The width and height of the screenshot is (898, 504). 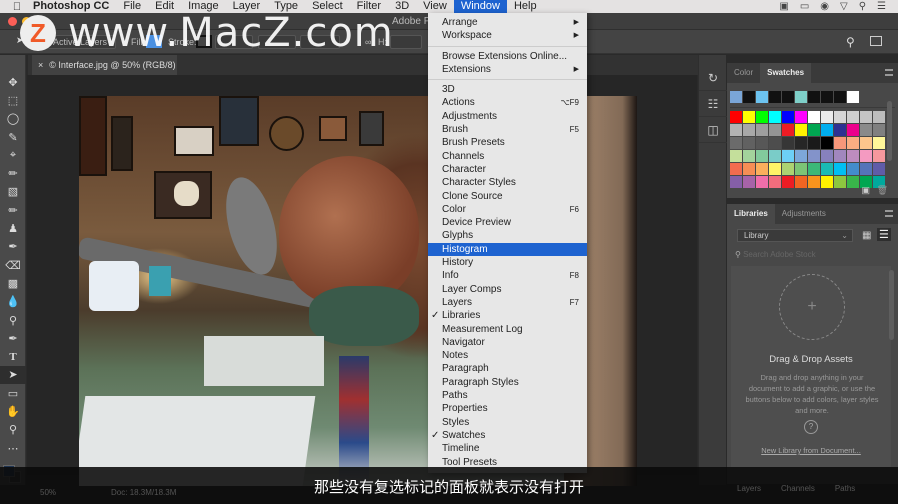 I want to click on brush-tool: ✏, so click(x=13, y=210).